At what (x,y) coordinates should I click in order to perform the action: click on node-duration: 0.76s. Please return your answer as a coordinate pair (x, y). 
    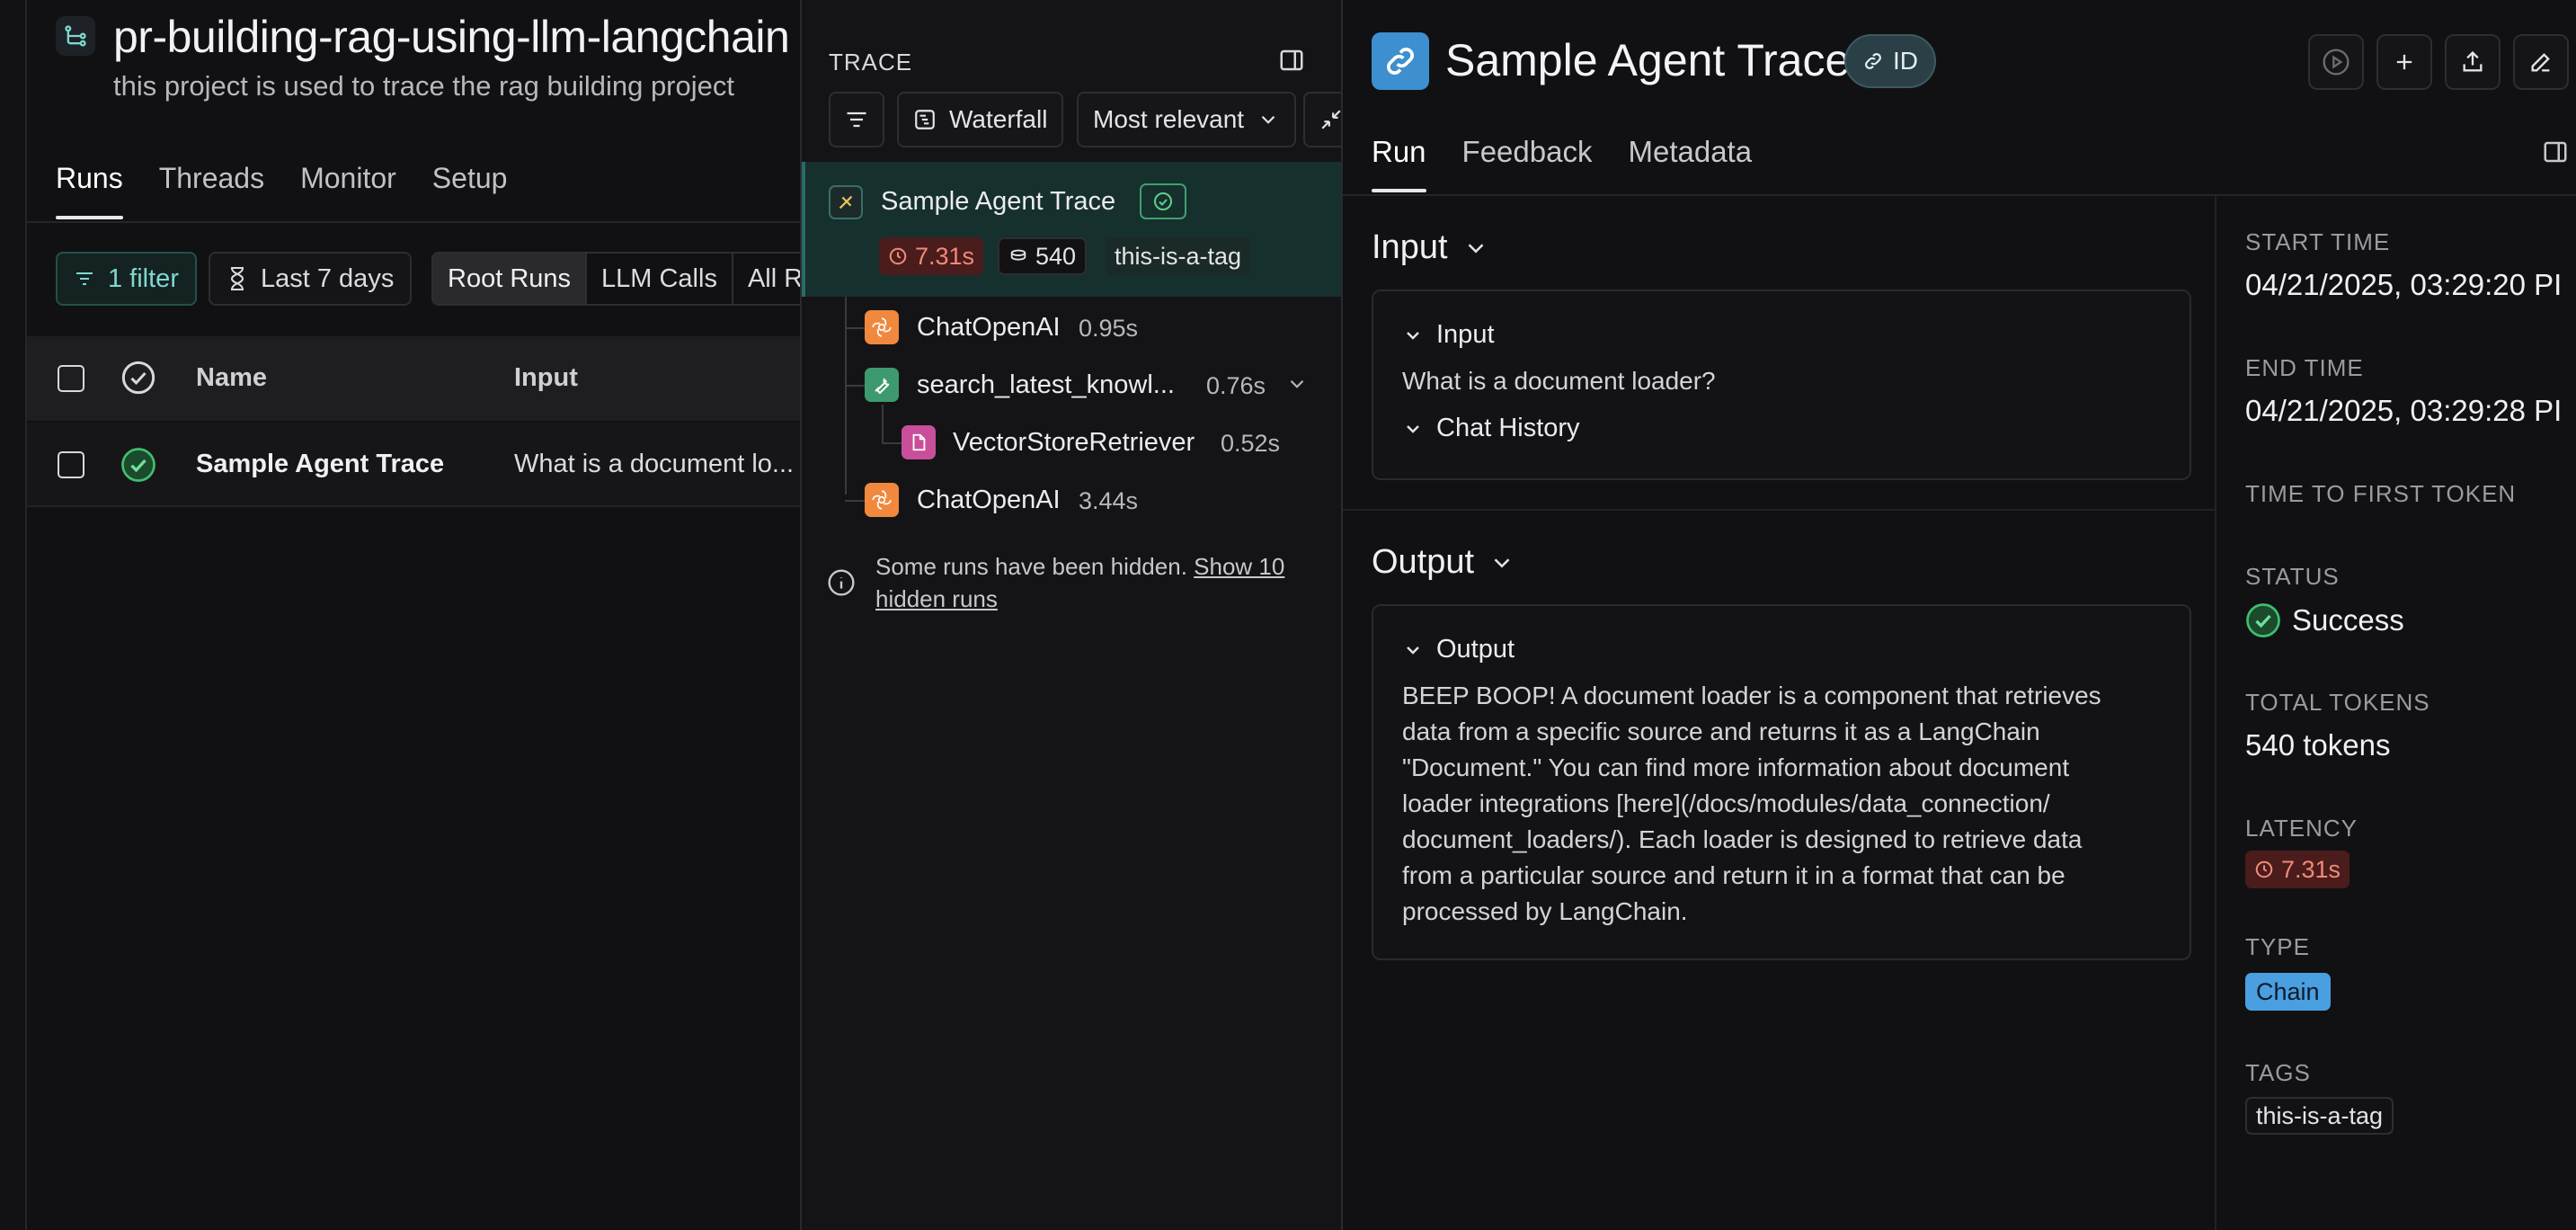
    Looking at the image, I should click on (1236, 386).